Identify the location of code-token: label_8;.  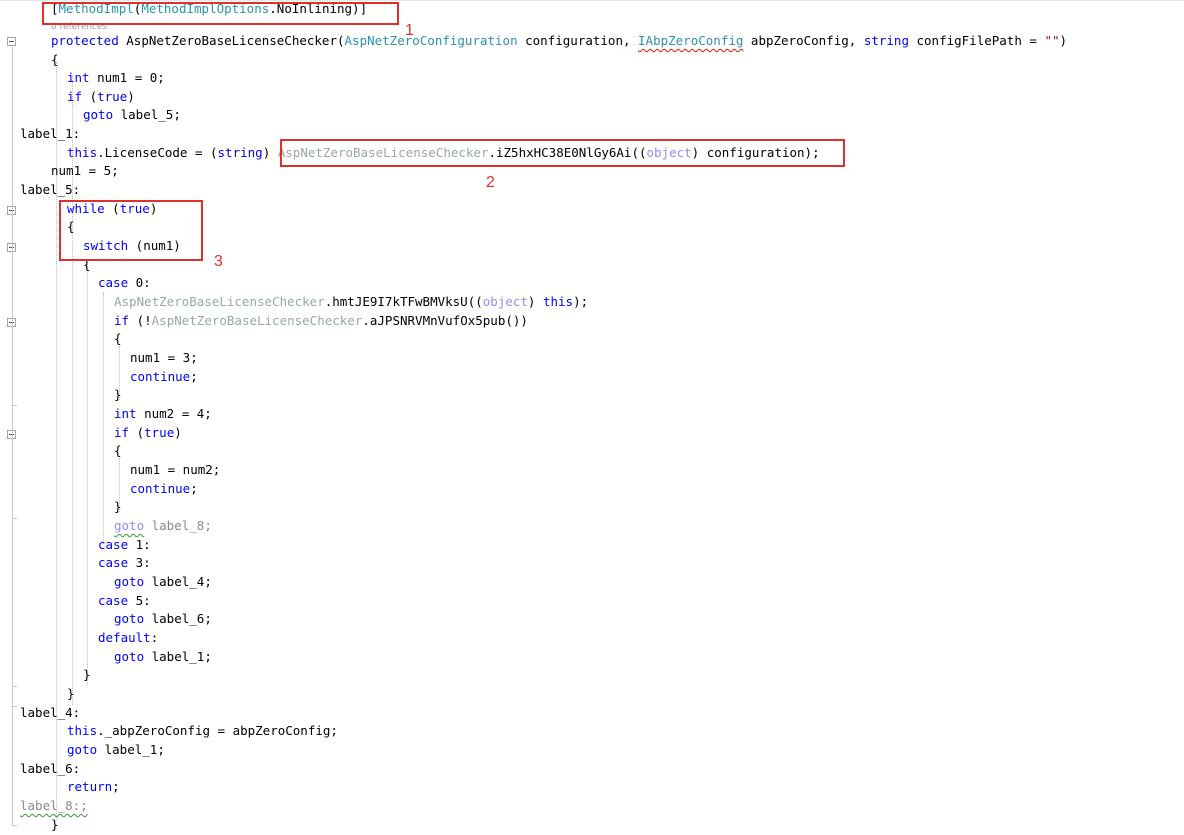
(178, 525).